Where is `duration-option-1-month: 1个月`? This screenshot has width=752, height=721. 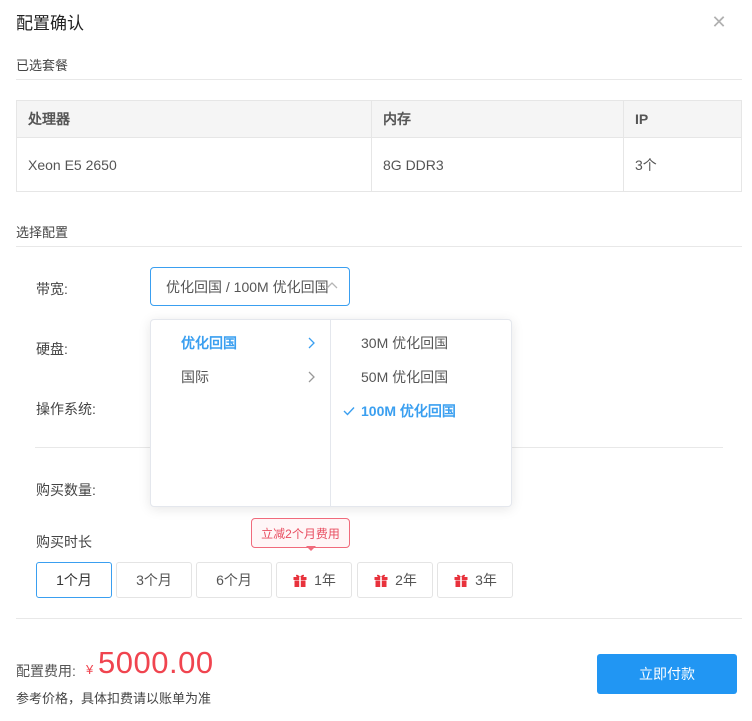
duration-option-1-month: 1个月 is located at coordinates (74, 580).